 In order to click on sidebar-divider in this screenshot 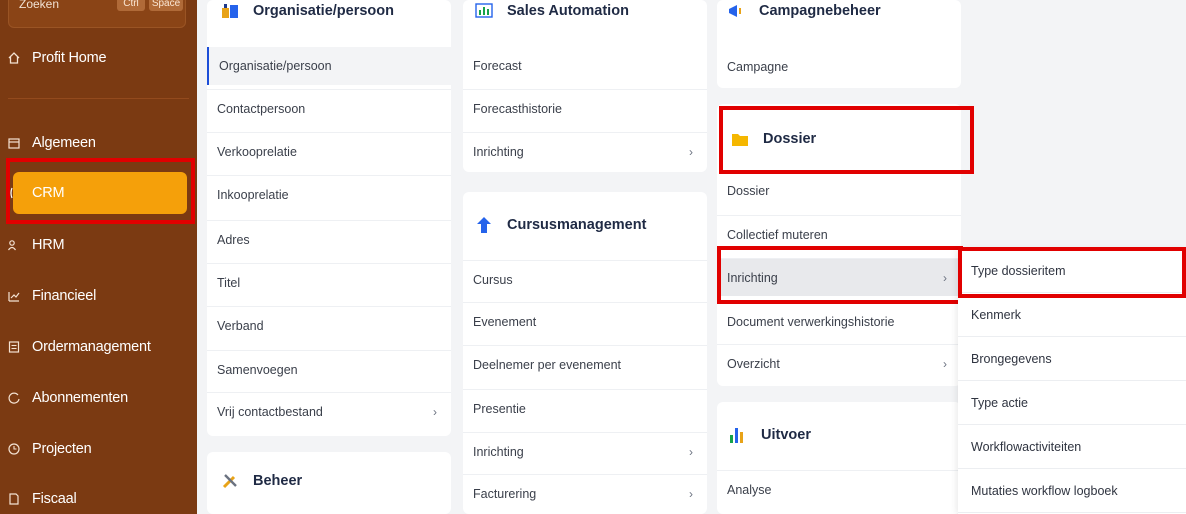, I will do `click(98, 98)`.